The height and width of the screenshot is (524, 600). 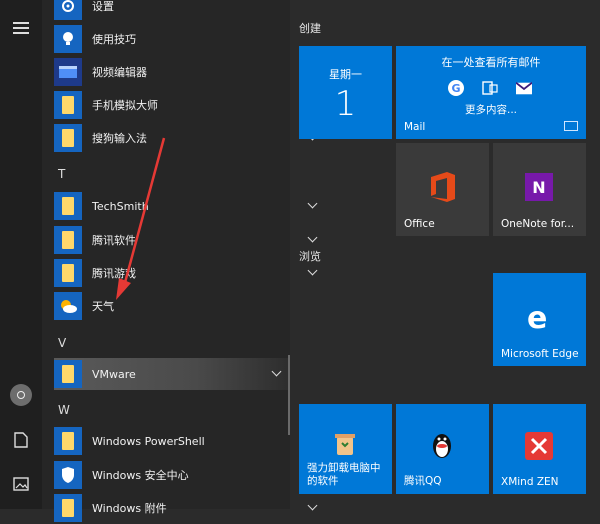 What do you see at coordinates (344, 474) in the screenshot?
I see `uninstall-tile-label: 强力卸载电脑中的软件` at bounding box center [344, 474].